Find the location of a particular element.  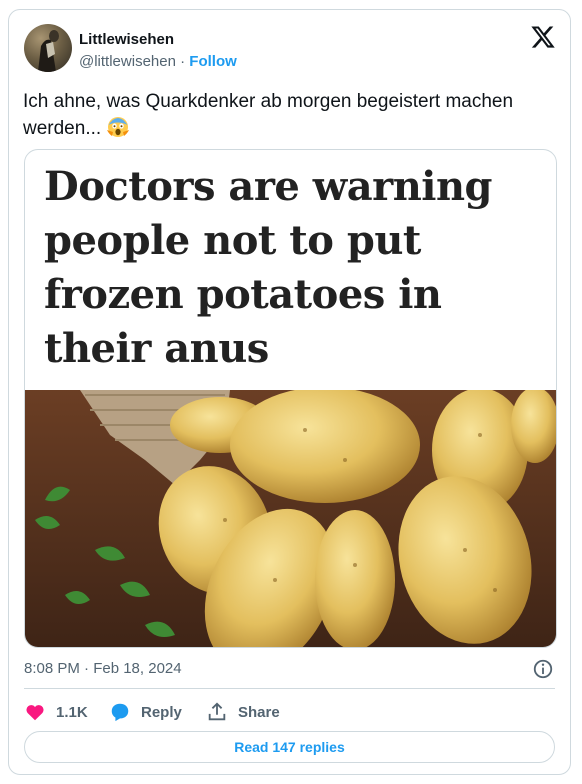

author-display-name: Littlewisehen is located at coordinates (126, 39).